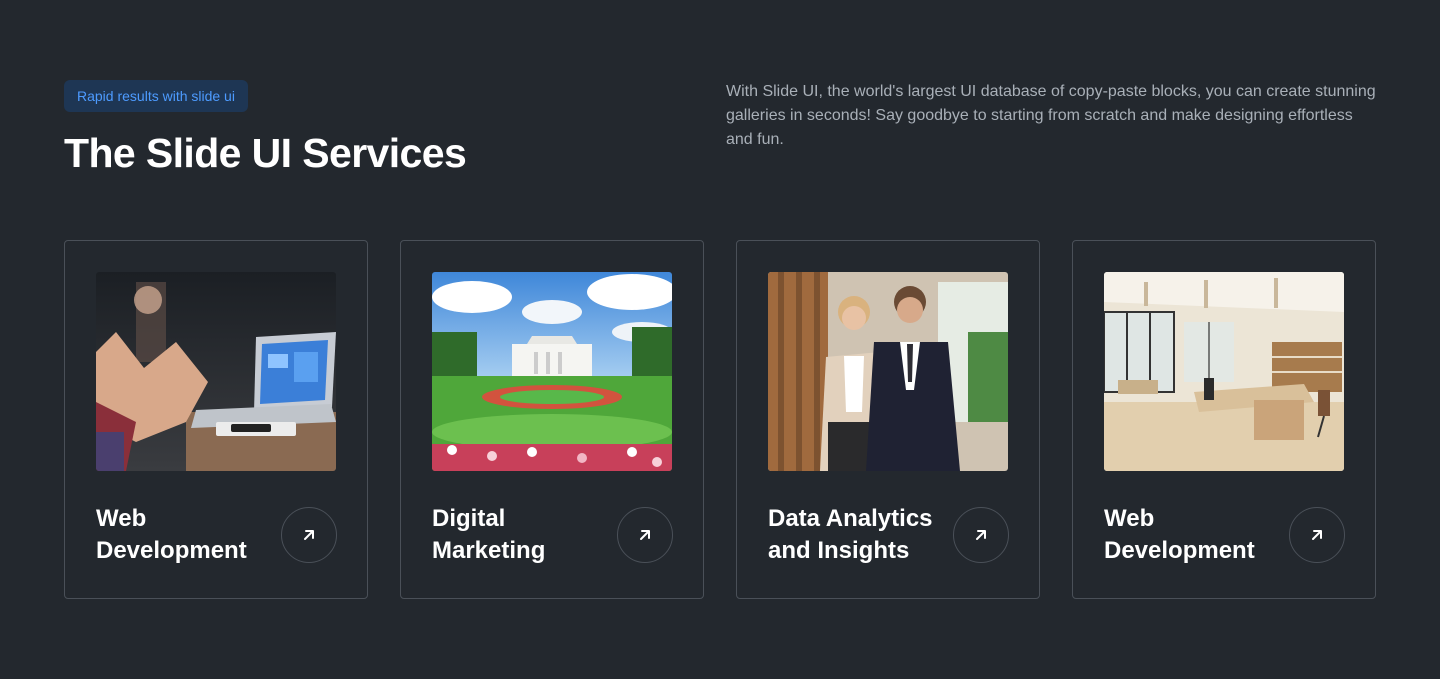 This screenshot has width=1440, height=679. I want to click on service-card-web-development-2: Web Development, so click(1224, 419).